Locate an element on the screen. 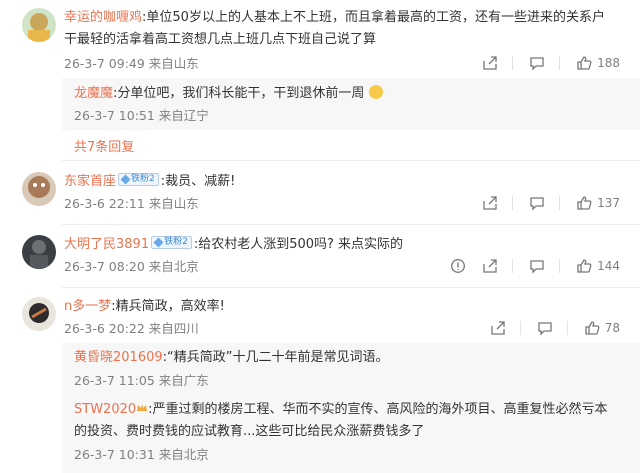  laugh-emoji-icon is located at coordinates (375, 92).